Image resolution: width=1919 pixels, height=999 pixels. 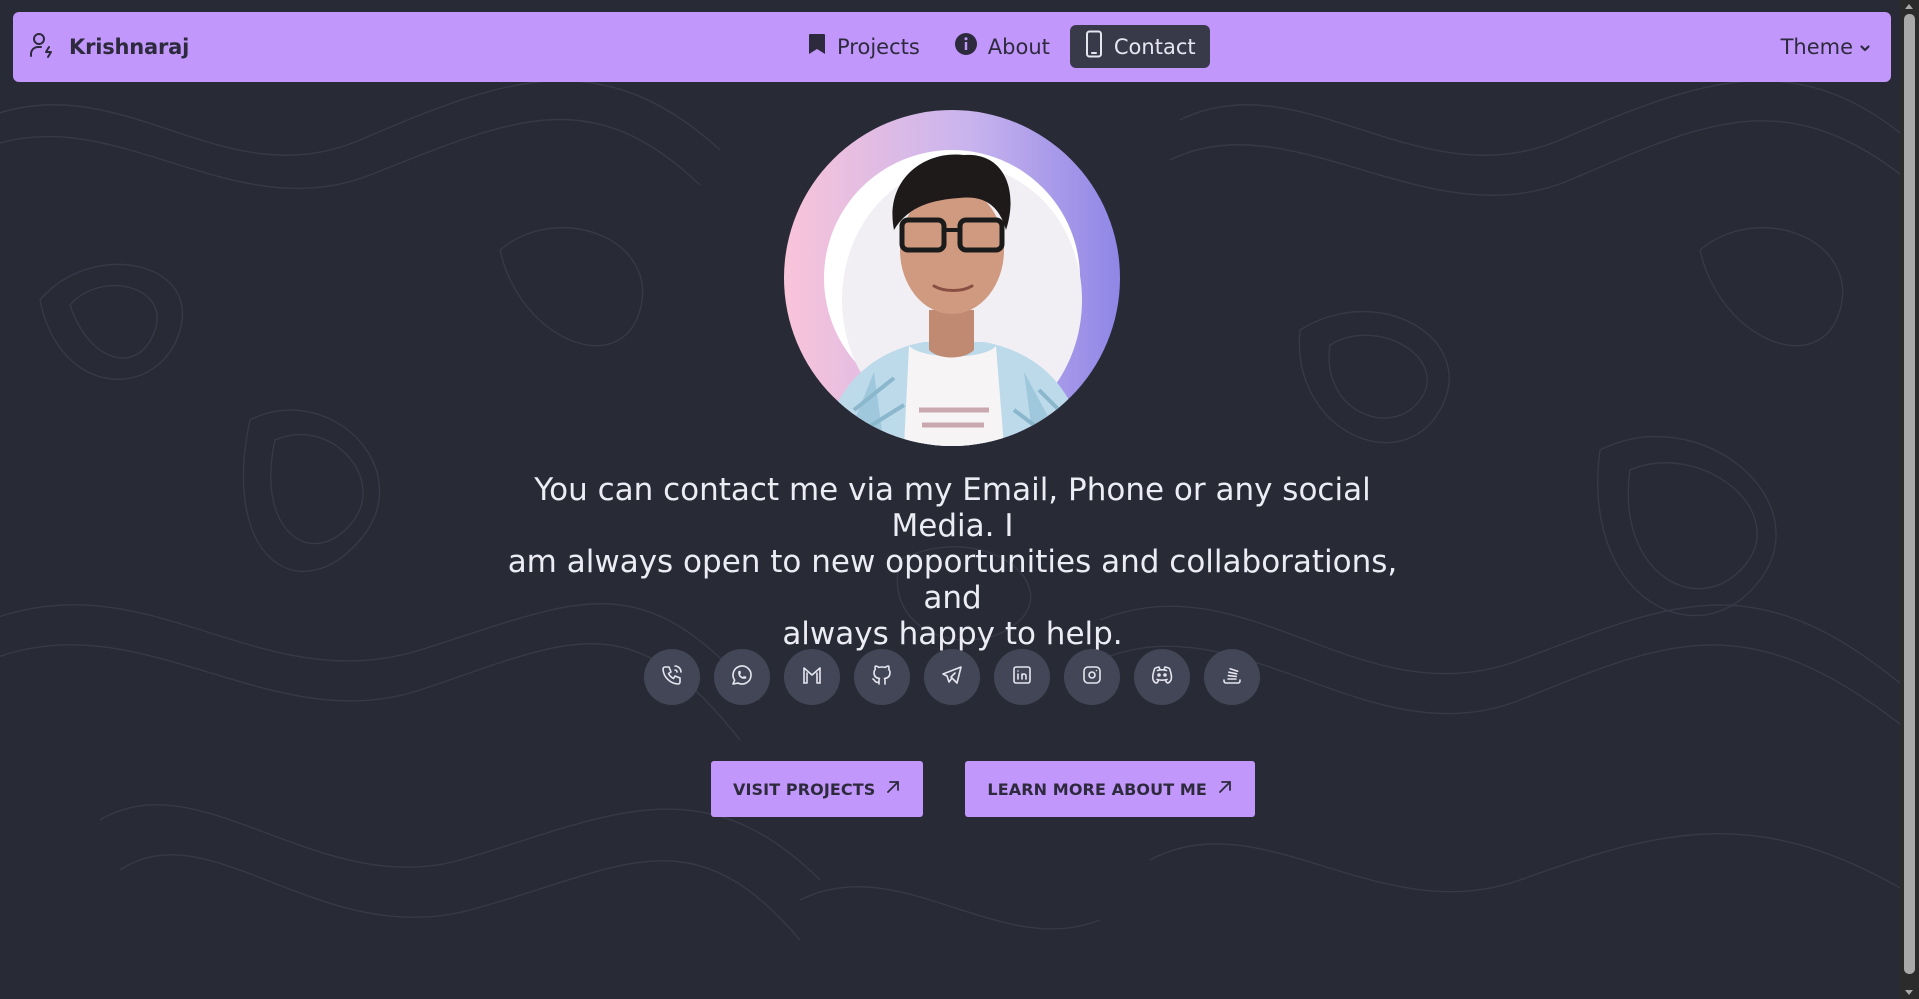 What do you see at coordinates (1909, 992) in the screenshot?
I see `scroll-down-arrow` at bounding box center [1909, 992].